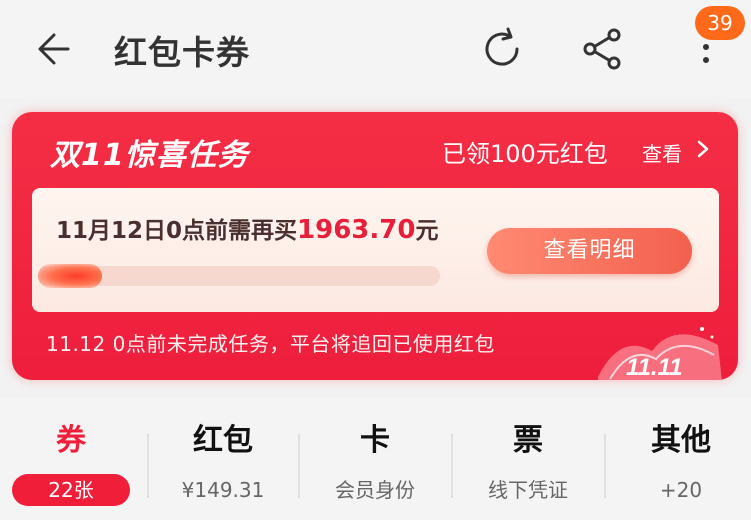 This screenshot has width=751, height=520. Describe the element at coordinates (678, 463) in the screenshot. I see `tab-others: 其他 +20` at that location.